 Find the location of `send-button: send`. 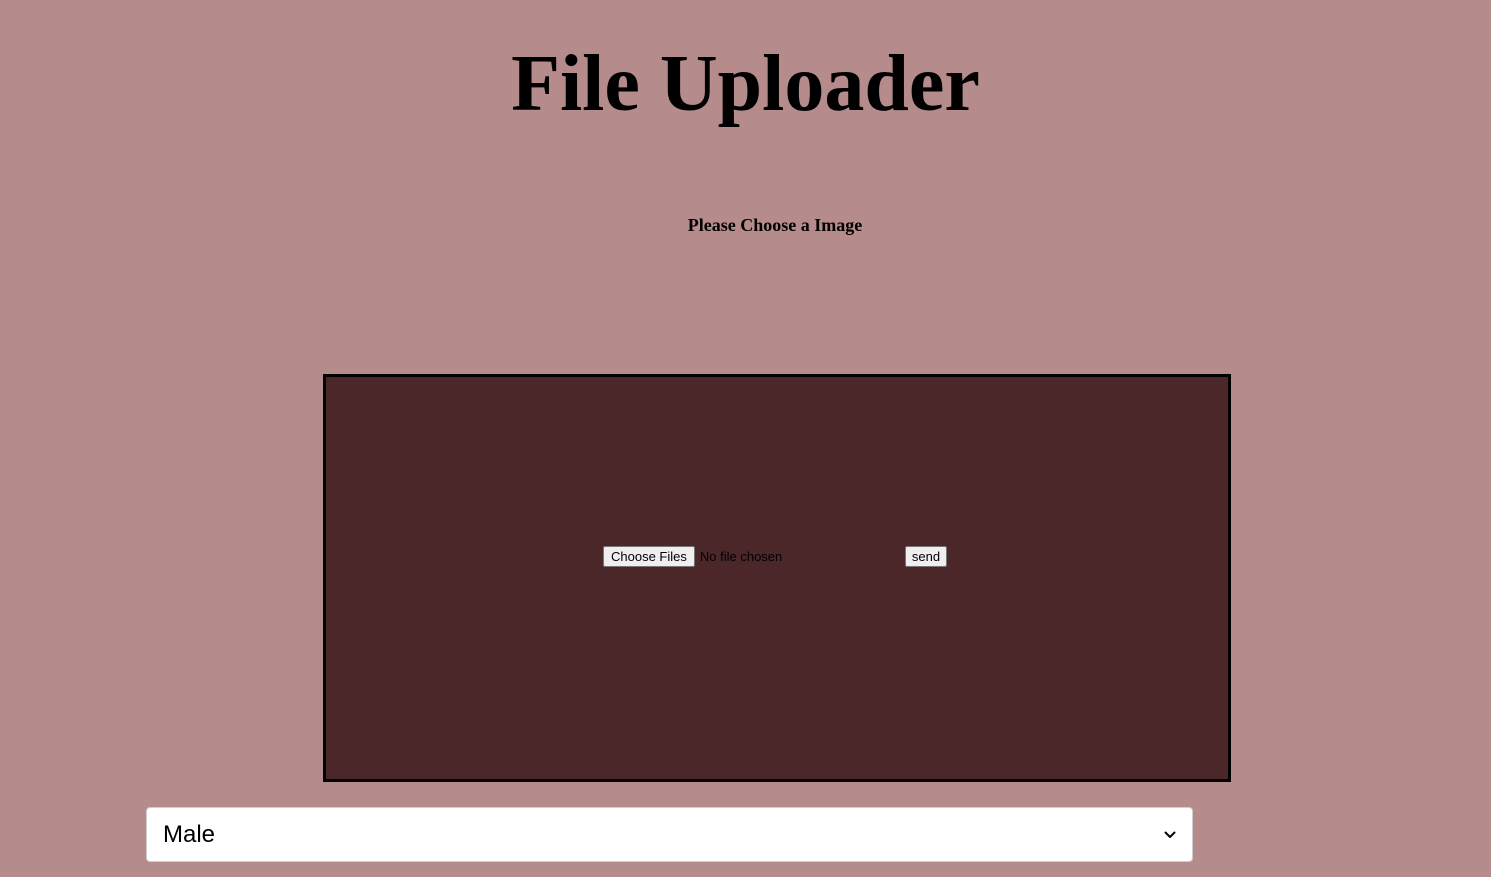

send-button: send is located at coordinates (926, 556).